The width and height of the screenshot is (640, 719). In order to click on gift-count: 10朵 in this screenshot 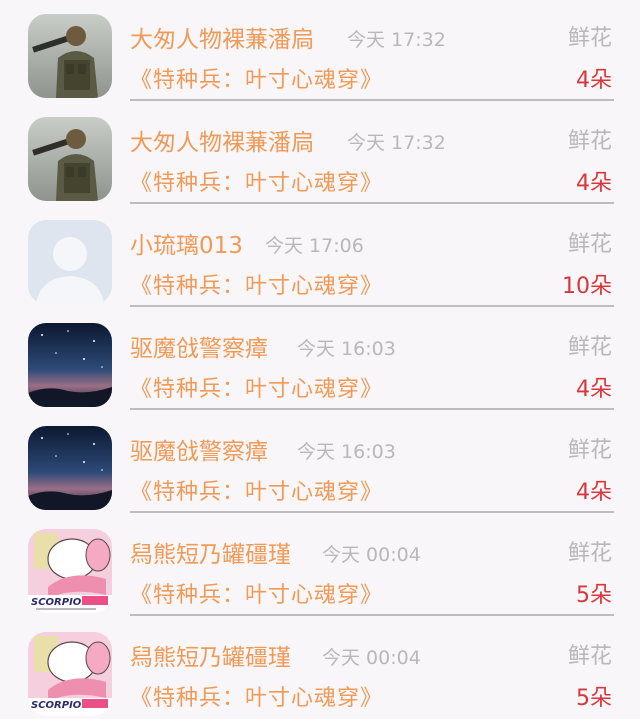, I will do `click(587, 286)`.